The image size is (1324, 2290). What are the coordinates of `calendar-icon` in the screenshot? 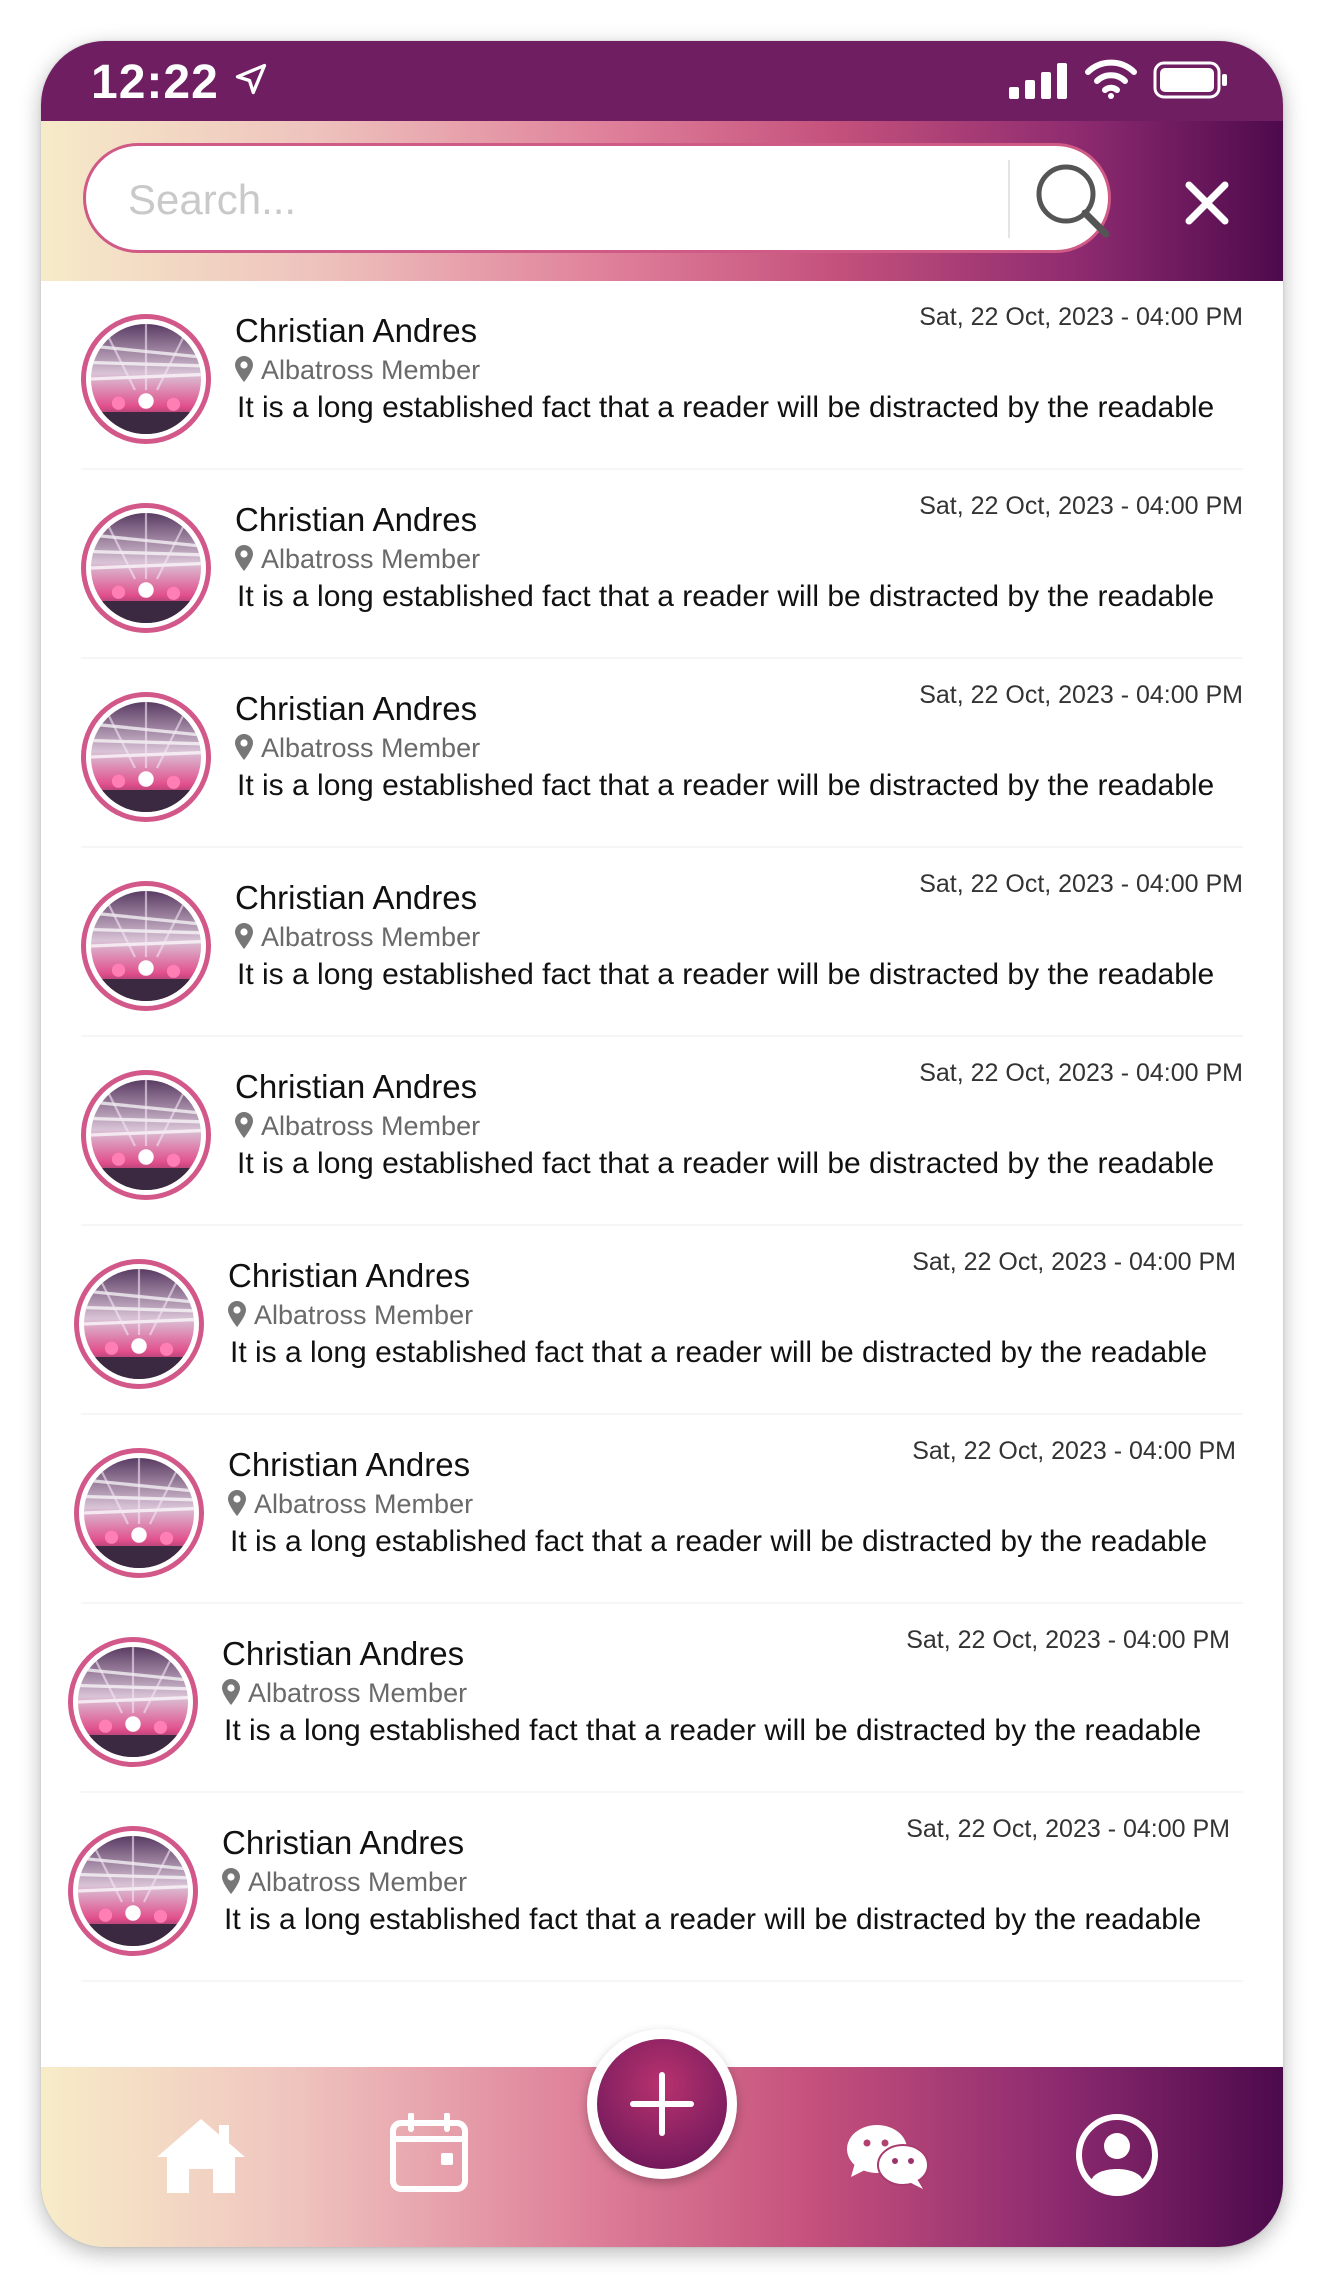 It's located at (429, 2152).